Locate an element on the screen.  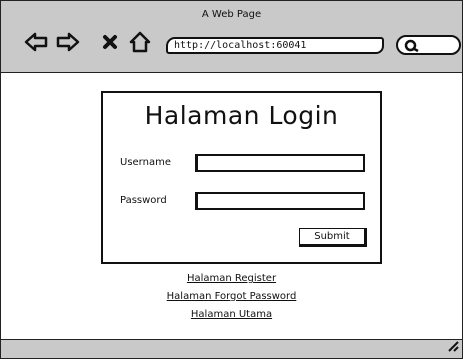
back-arrow-icon is located at coordinates (36, 42).